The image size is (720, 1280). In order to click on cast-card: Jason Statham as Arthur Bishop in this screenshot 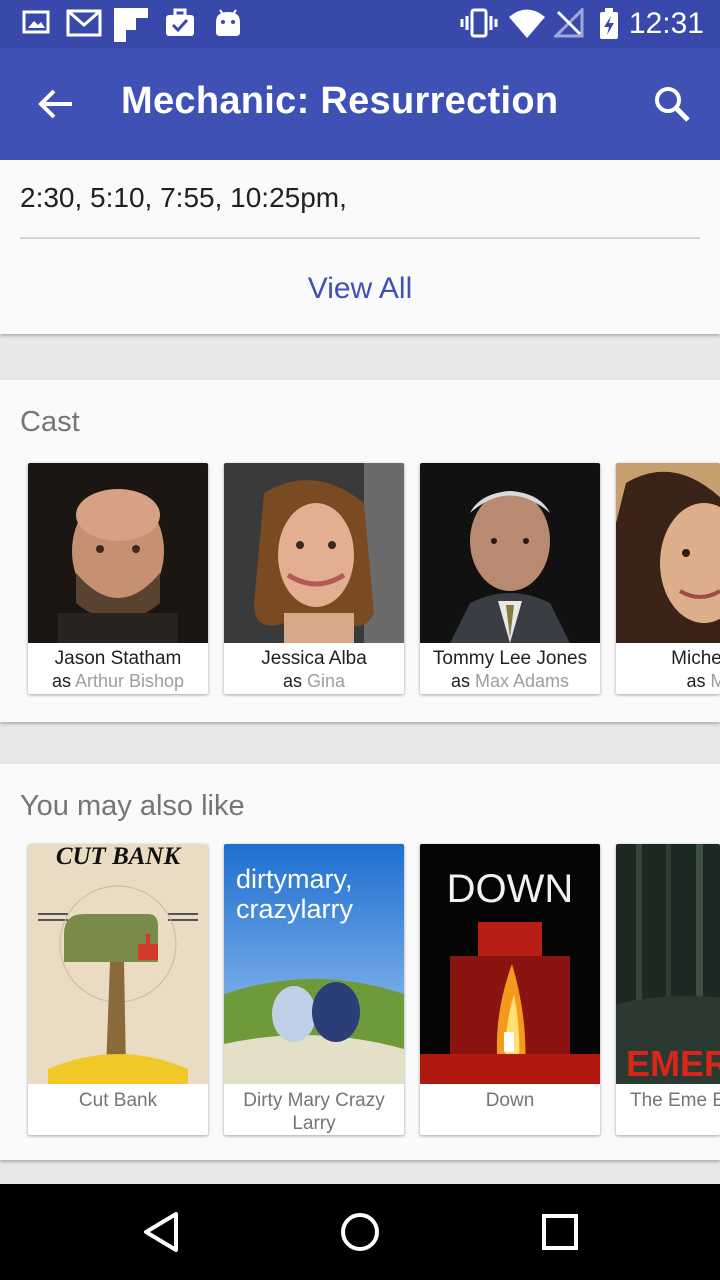, I will do `click(118, 578)`.